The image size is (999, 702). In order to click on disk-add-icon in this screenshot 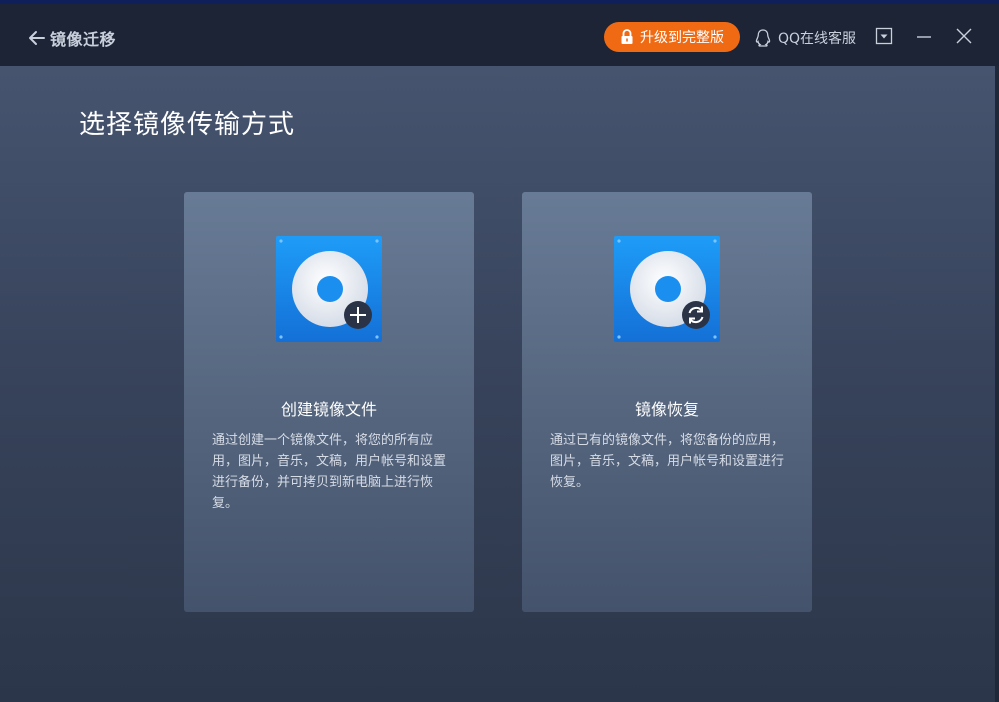, I will do `click(329, 289)`.